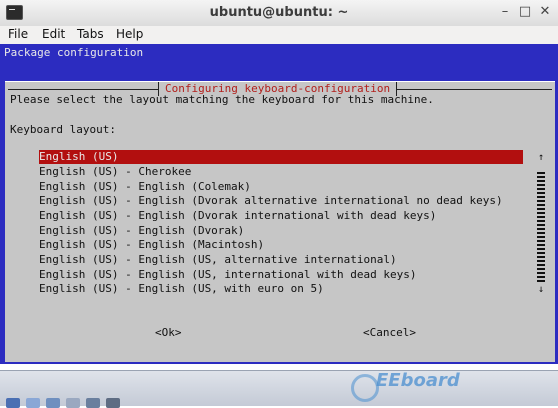 This screenshot has width=558, height=408. What do you see at coordinates (33, 403) in the screenshot?
I see `files-icon` at bounding box center [33, 403].